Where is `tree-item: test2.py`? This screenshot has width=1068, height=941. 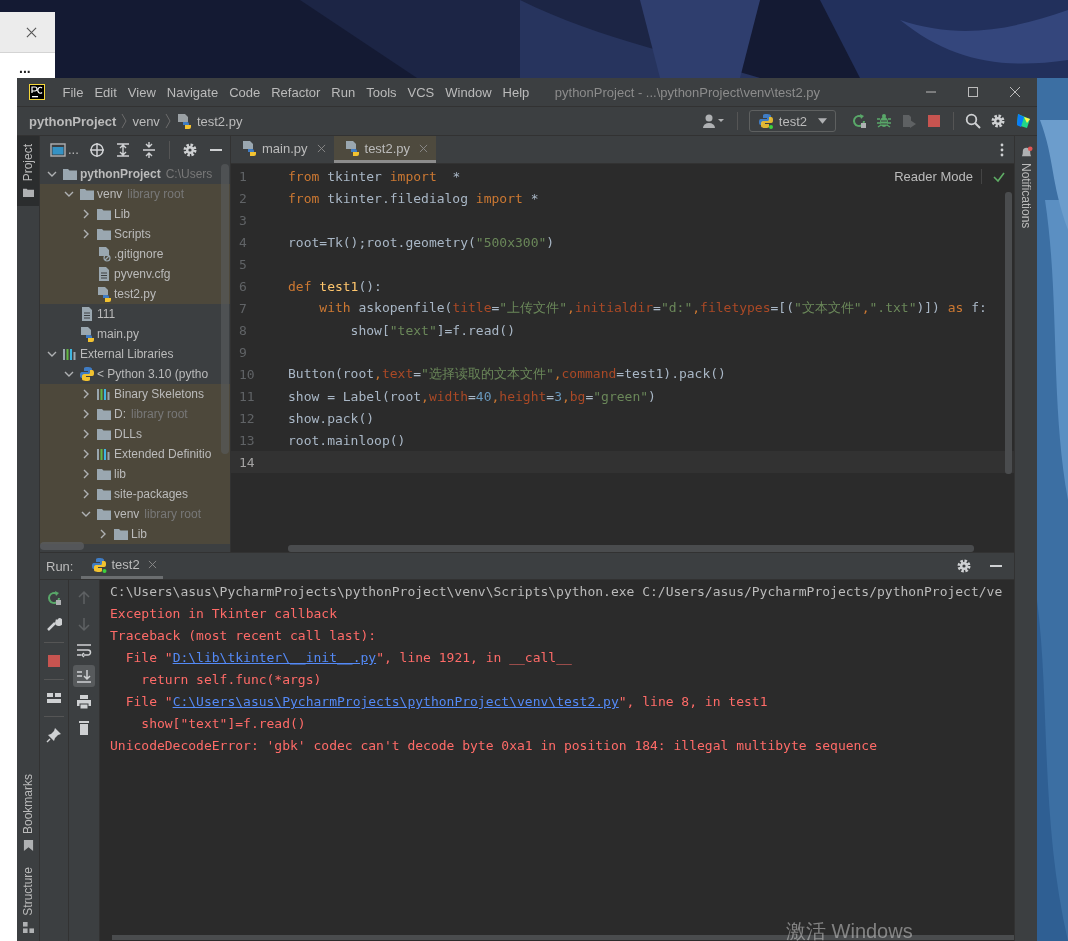 tree-item: test2.py is located at coordinates (135, 294).